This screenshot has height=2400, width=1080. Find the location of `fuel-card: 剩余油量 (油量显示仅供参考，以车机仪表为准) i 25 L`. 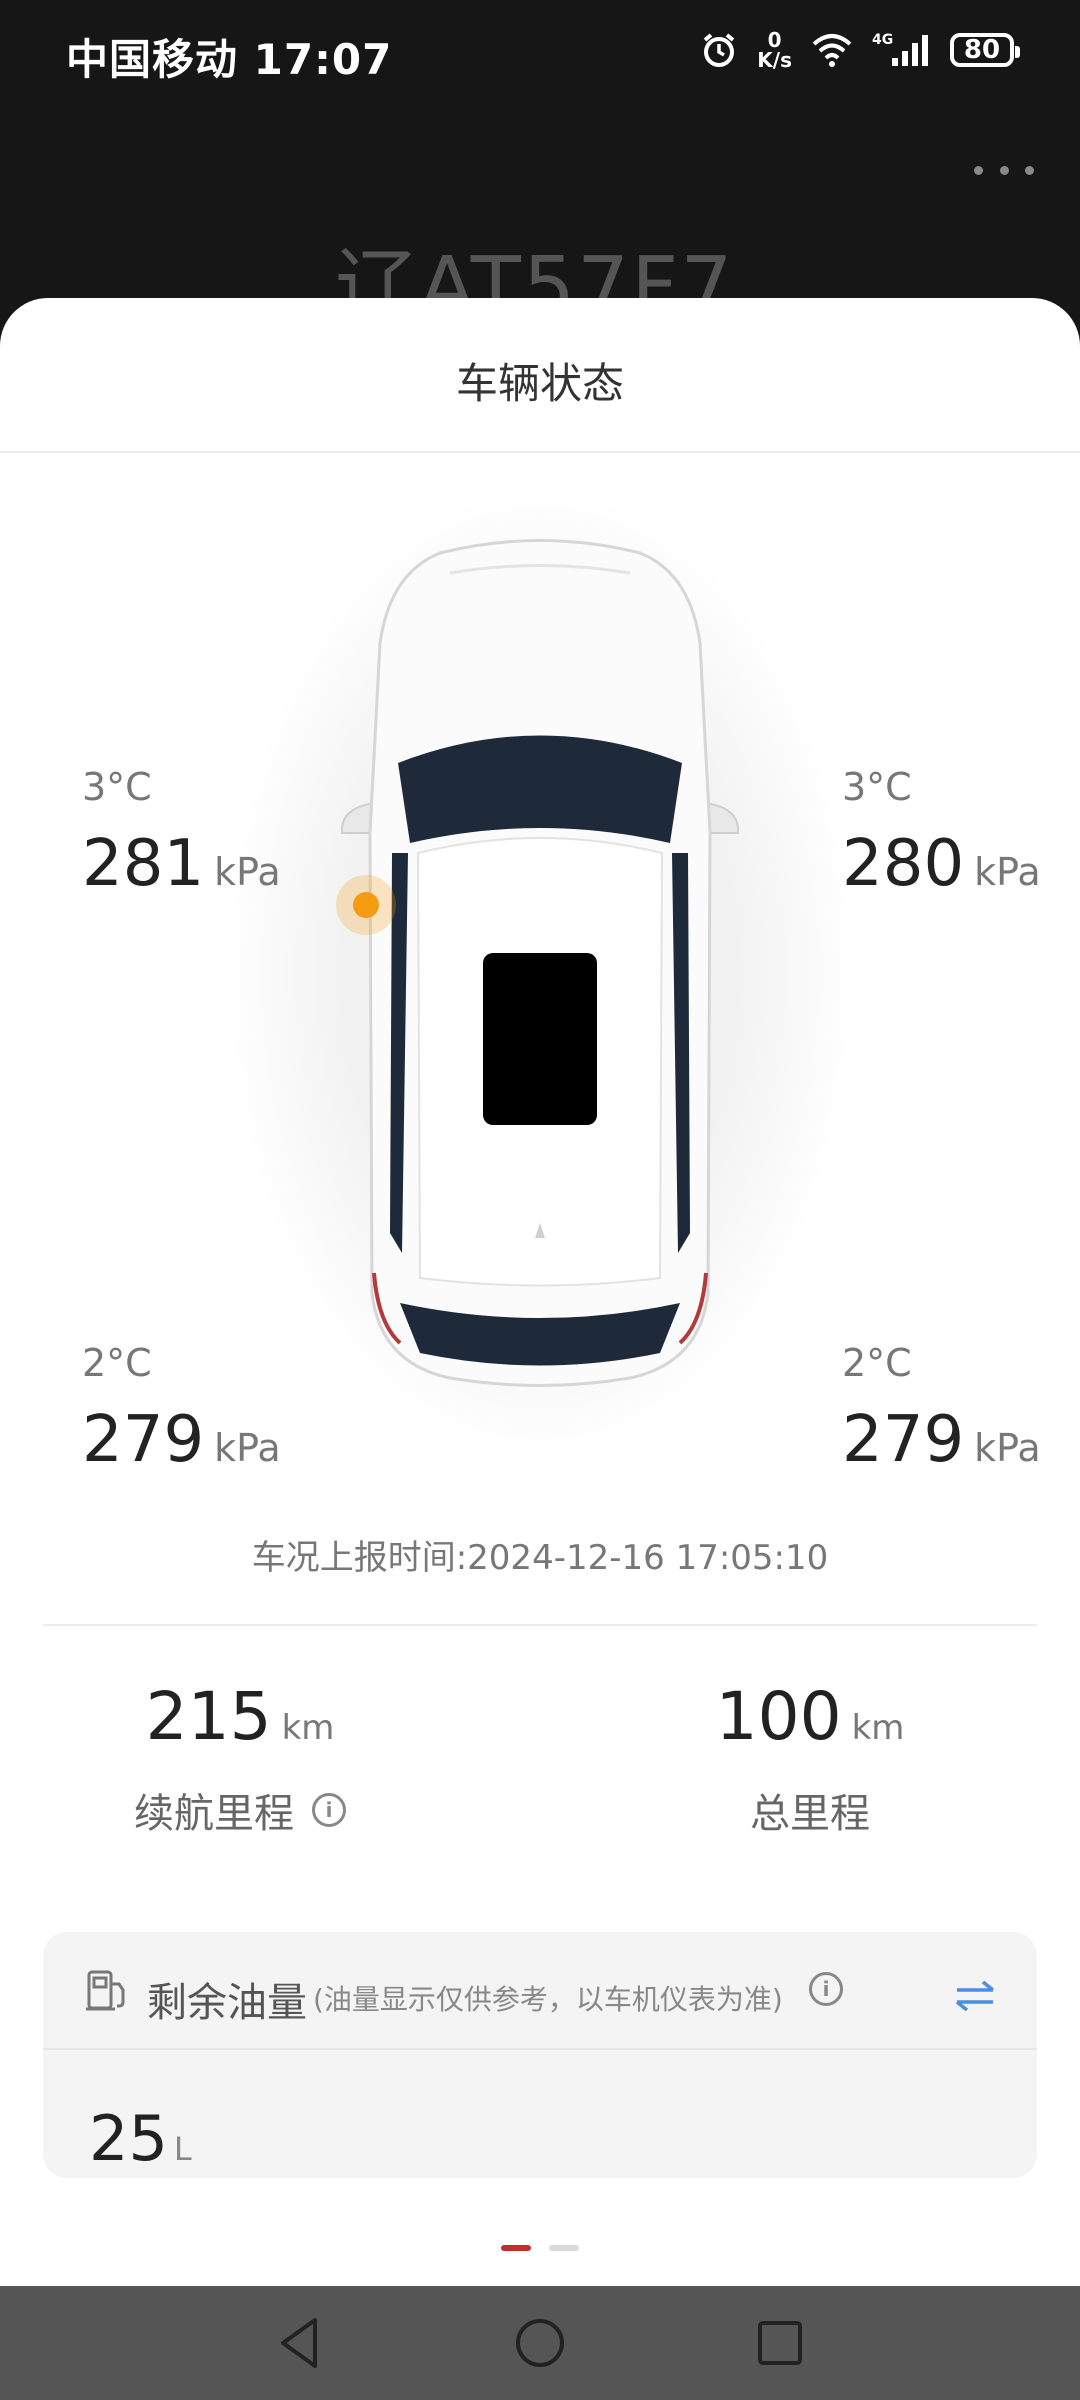

fuel-card: 剩余油量 (油量显示仅供参考，以车机仪表为准) i 25 L is located at coordinates (540, 2055).